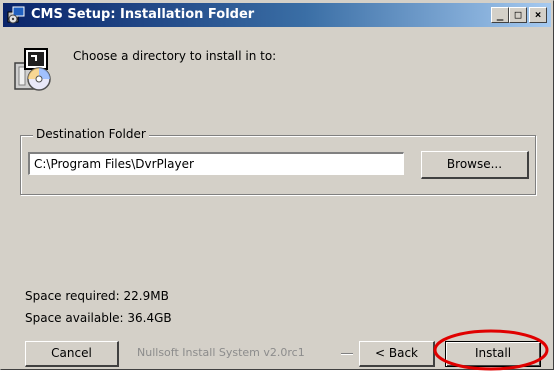  I want to click on destination-path-input: C:\Program Files\DvrPlayer, so click(216, 163).